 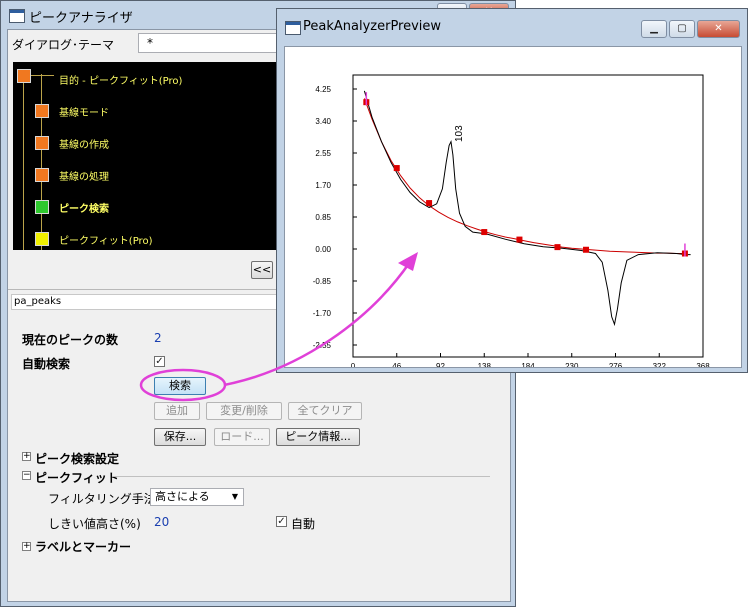 What do you see at coordinates (158, 338) in the screenshot?
I see `peak-count-value: 2` at bounding box center [158, 338].